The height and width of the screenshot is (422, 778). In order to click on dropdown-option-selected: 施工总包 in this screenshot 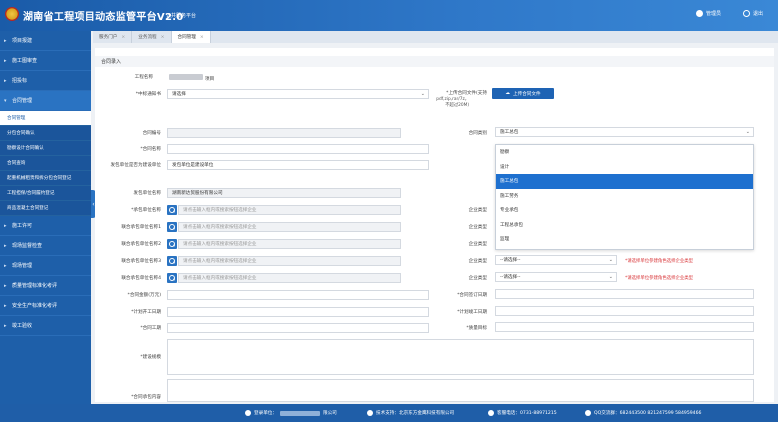, I will do `click(624, 181)`.